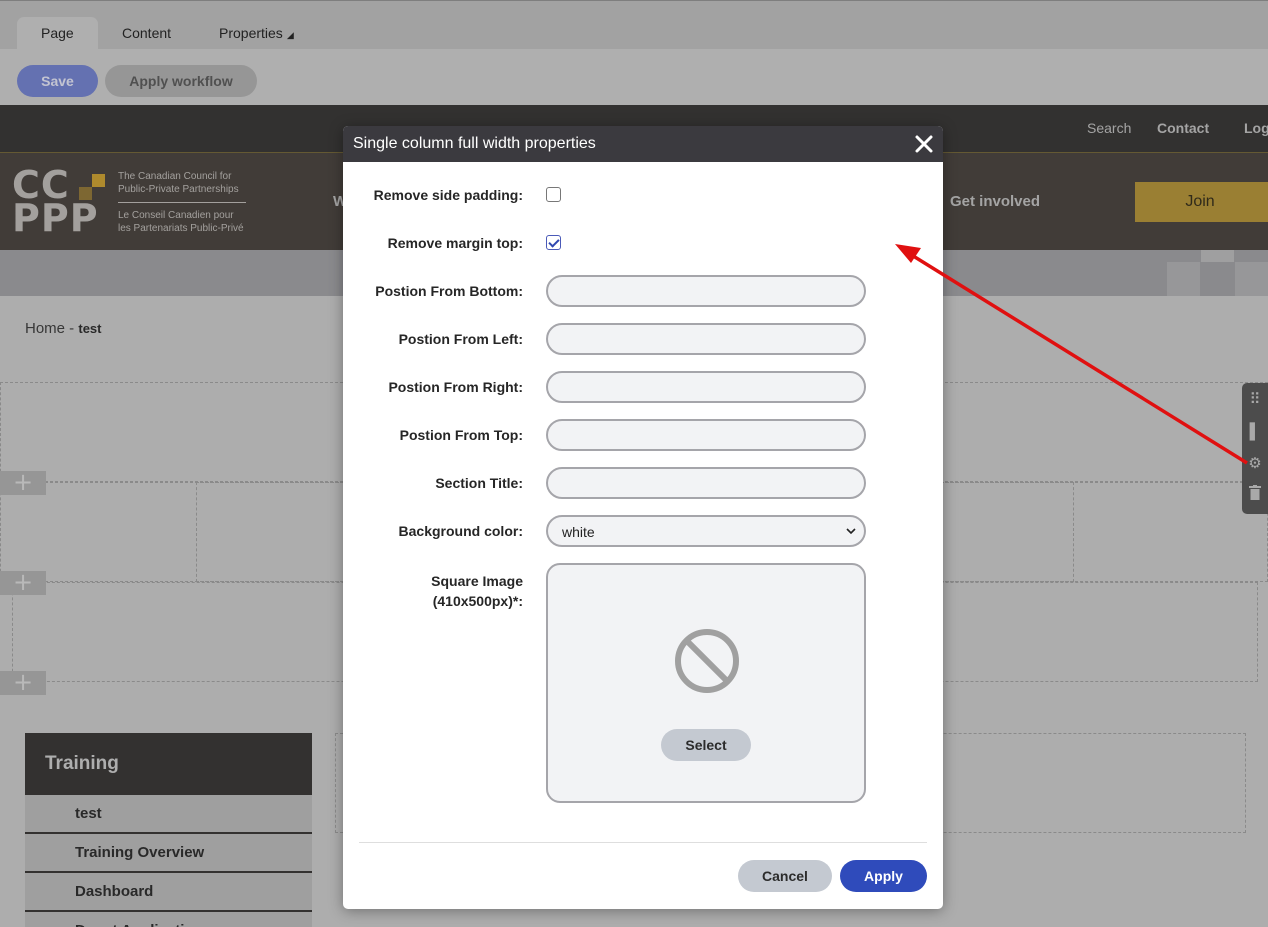 Image resolution: width=1268 pixels, height=927 pixels. What do you see at coordinates (706, 745) in the screenshot?
I see `select-image-button: Select` at bounding box center [706, 745].